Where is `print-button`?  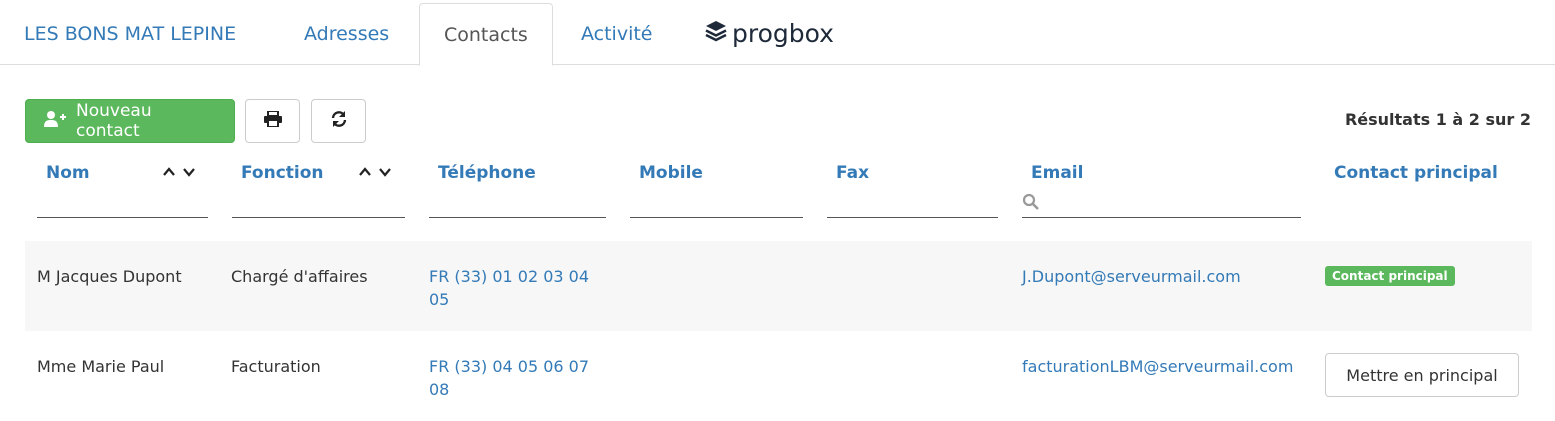
print-button is located at coordinates (272, 121).